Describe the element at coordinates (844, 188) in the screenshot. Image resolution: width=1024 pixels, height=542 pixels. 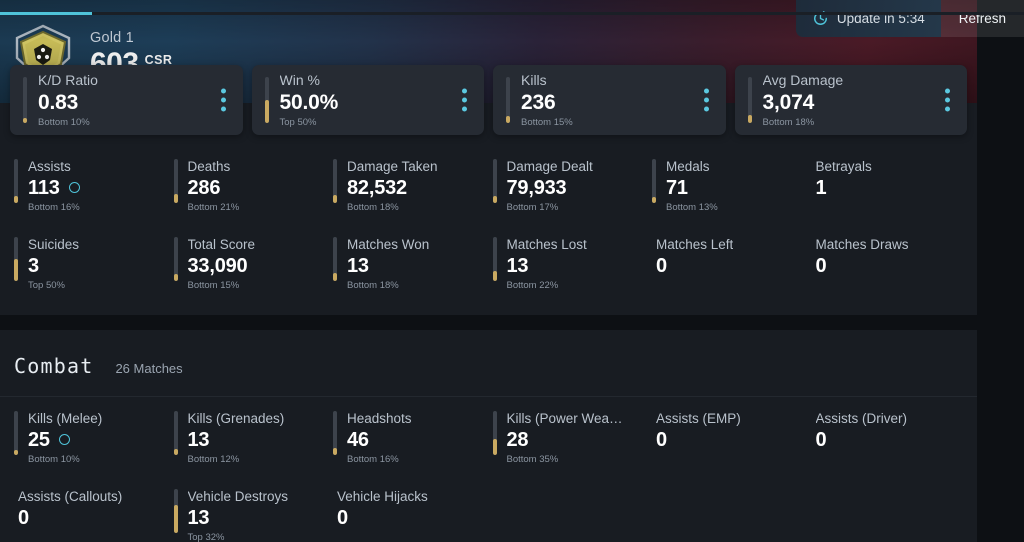
I see `stat-value-row: 1` at that location.